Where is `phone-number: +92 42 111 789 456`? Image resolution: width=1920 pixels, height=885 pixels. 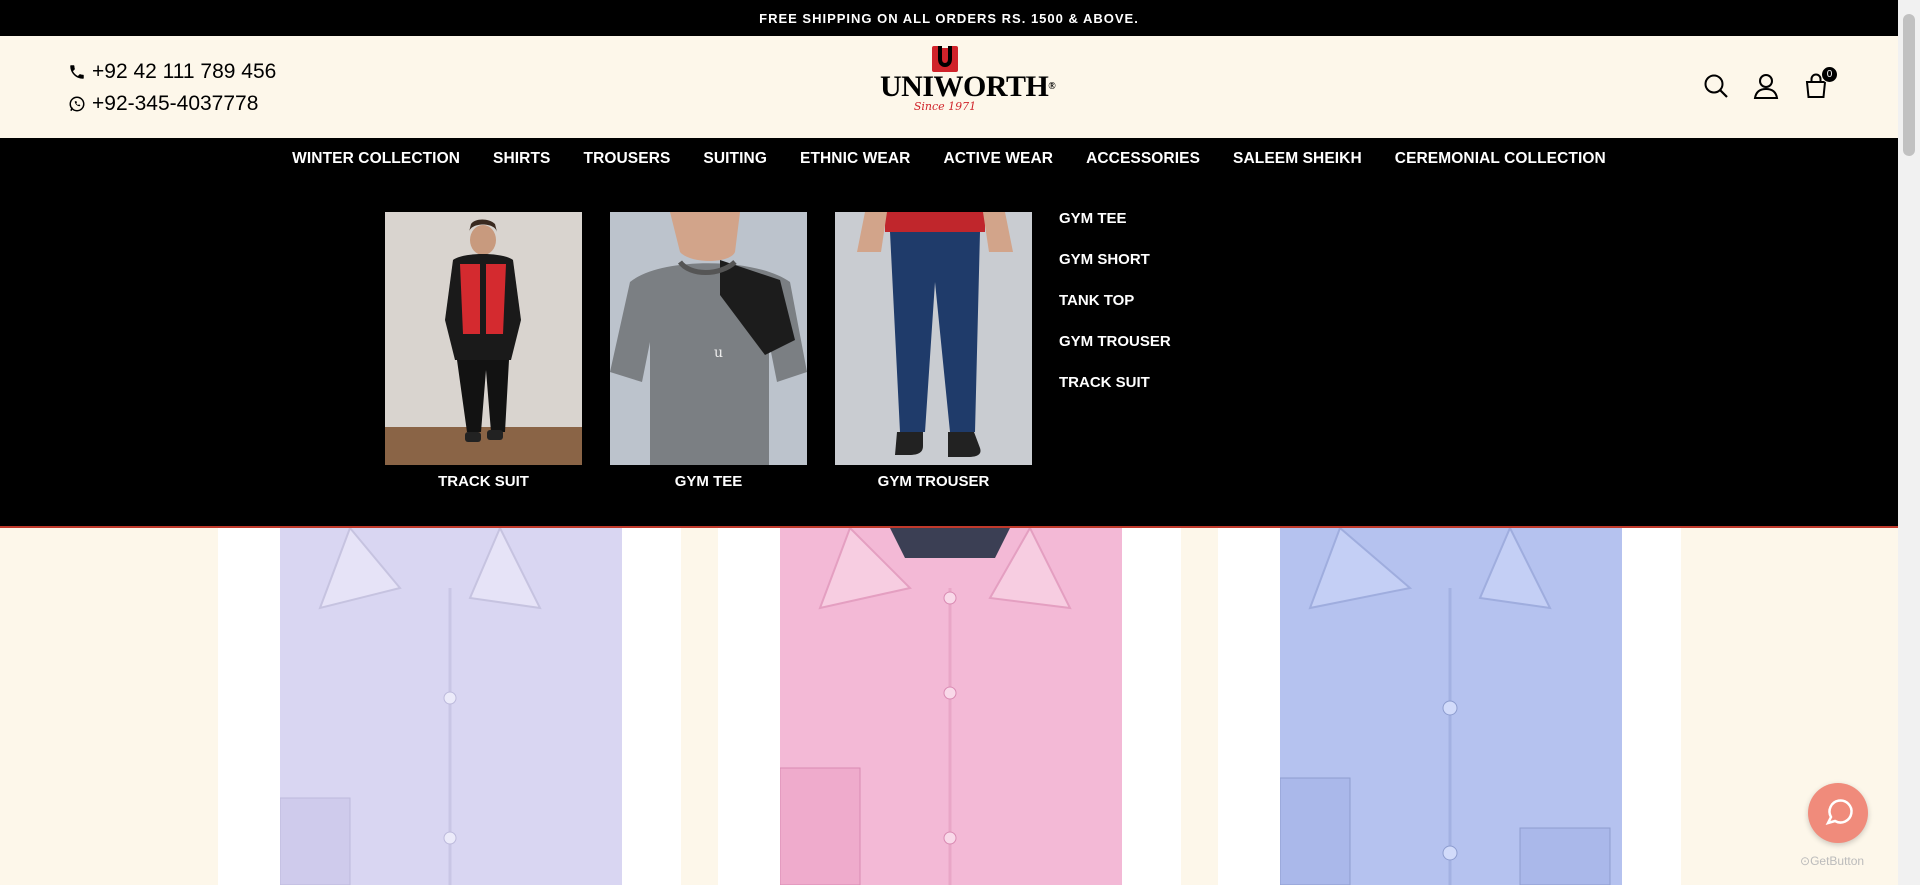
phone-number: +92 42 111 789 456 is located at coordinates (184, 71).